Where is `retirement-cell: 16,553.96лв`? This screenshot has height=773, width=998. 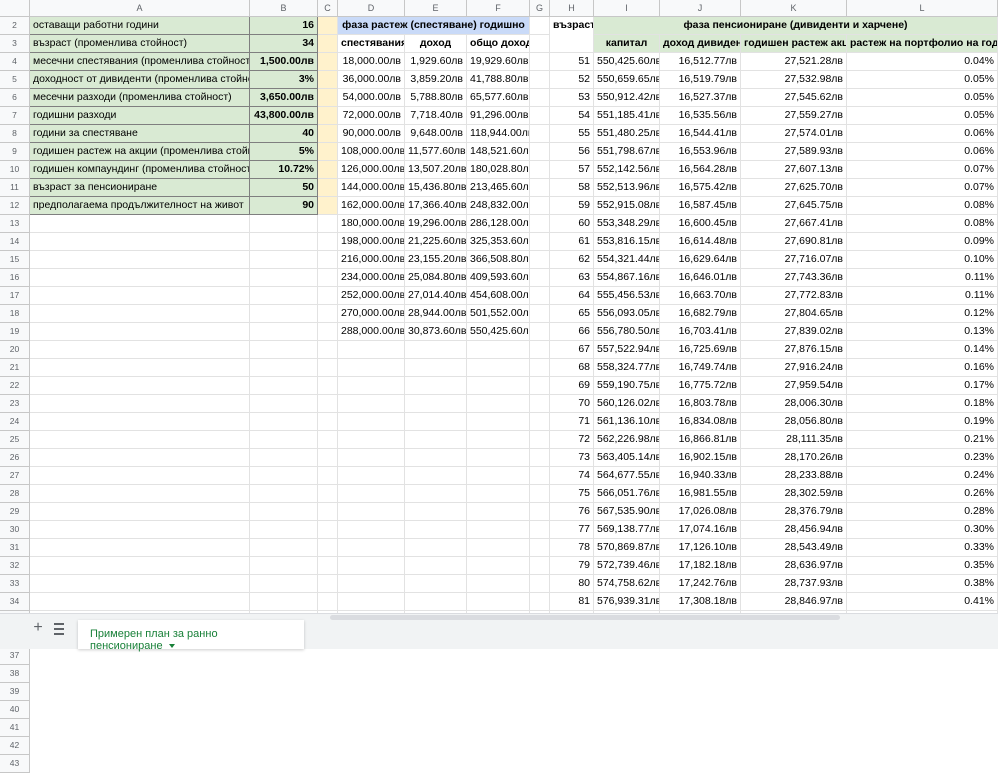 retirement-cell: 16,553.96лв is located at coordinates (700, 152).